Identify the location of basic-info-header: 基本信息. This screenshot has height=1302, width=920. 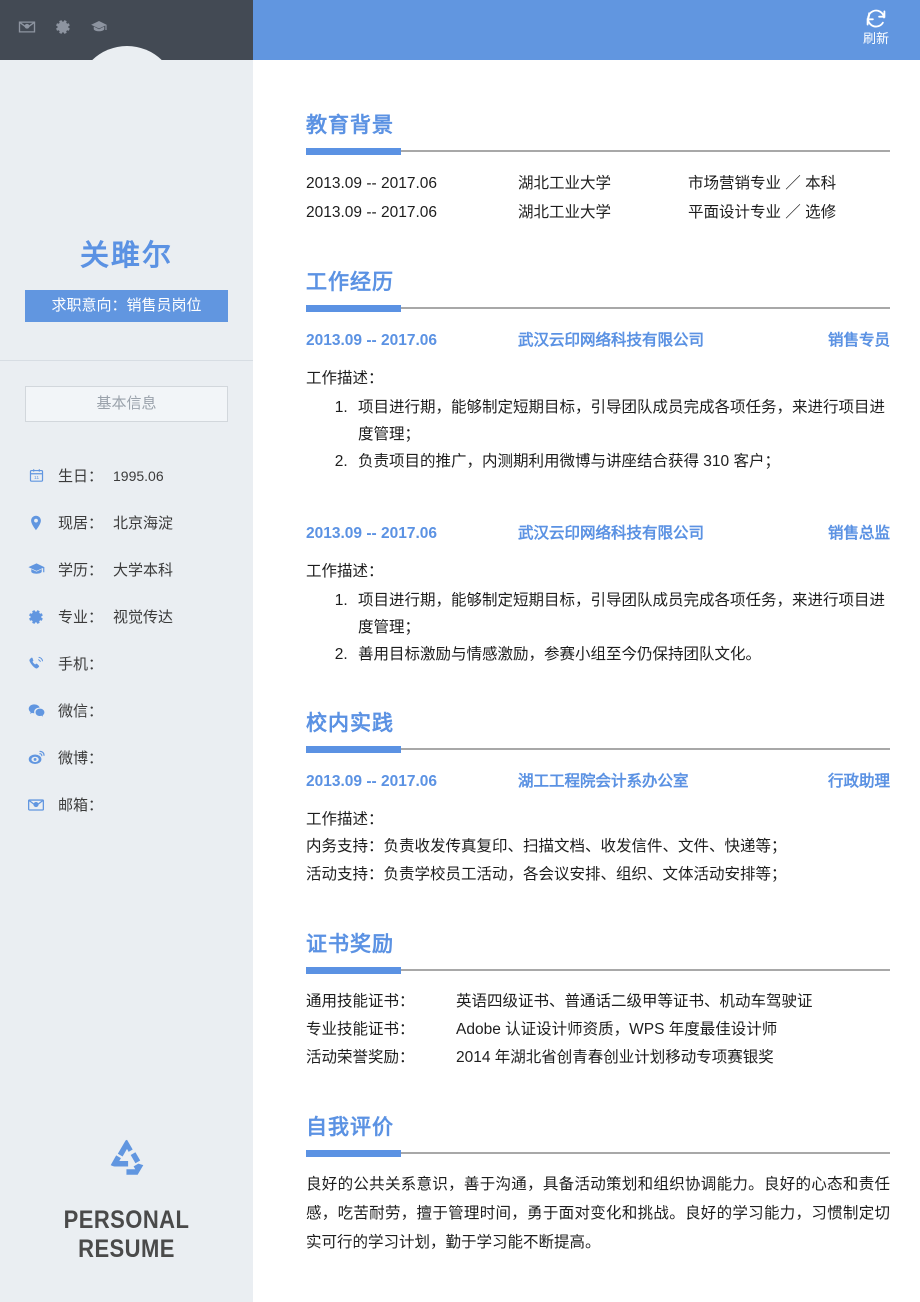
(126, 404).